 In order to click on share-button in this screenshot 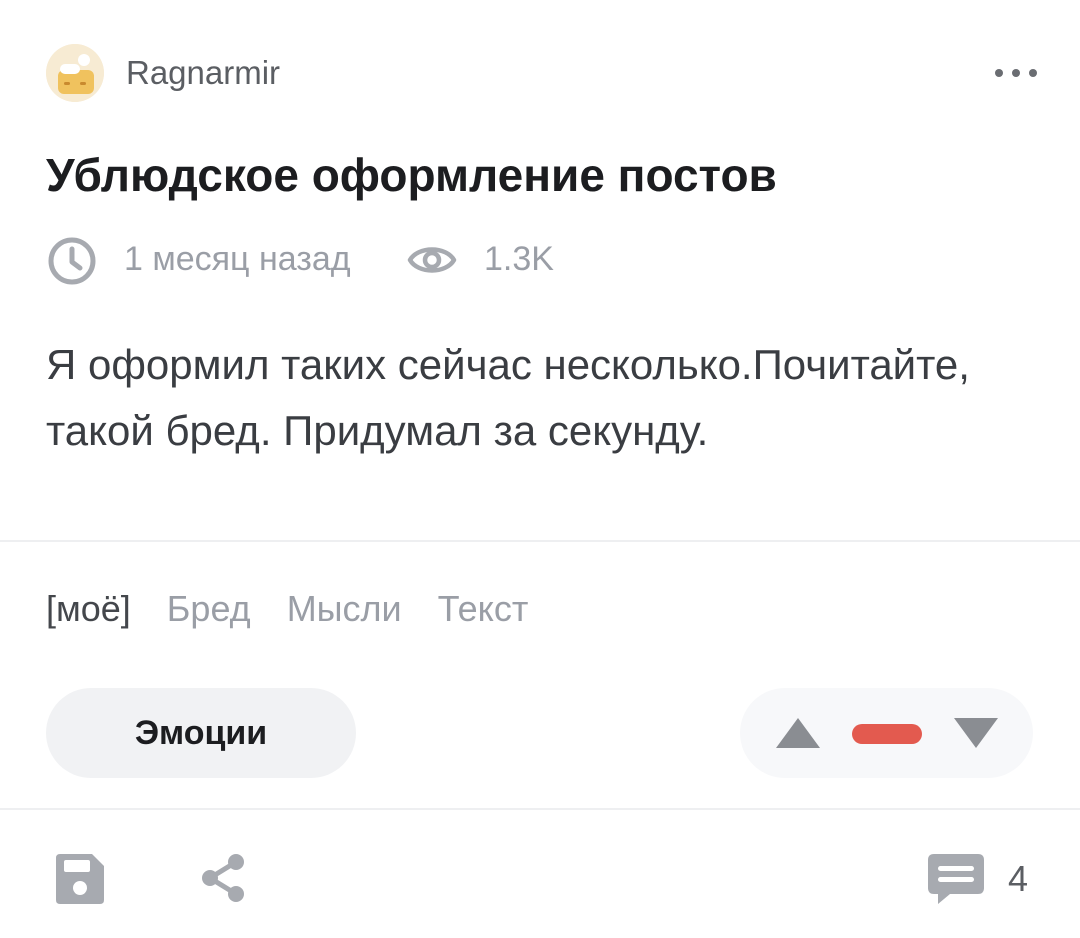, I will do `click(224, 878)`.